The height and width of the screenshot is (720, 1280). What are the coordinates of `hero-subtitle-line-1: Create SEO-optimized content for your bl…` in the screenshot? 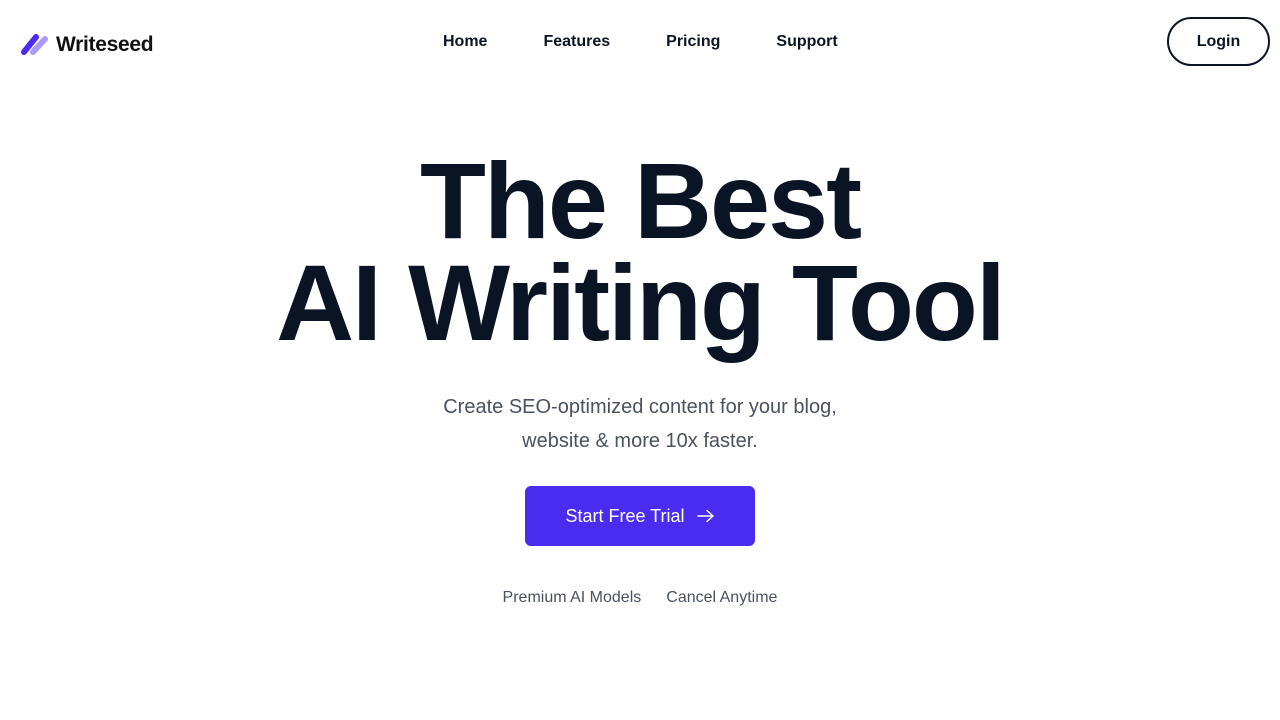 It's located at (640, 407).